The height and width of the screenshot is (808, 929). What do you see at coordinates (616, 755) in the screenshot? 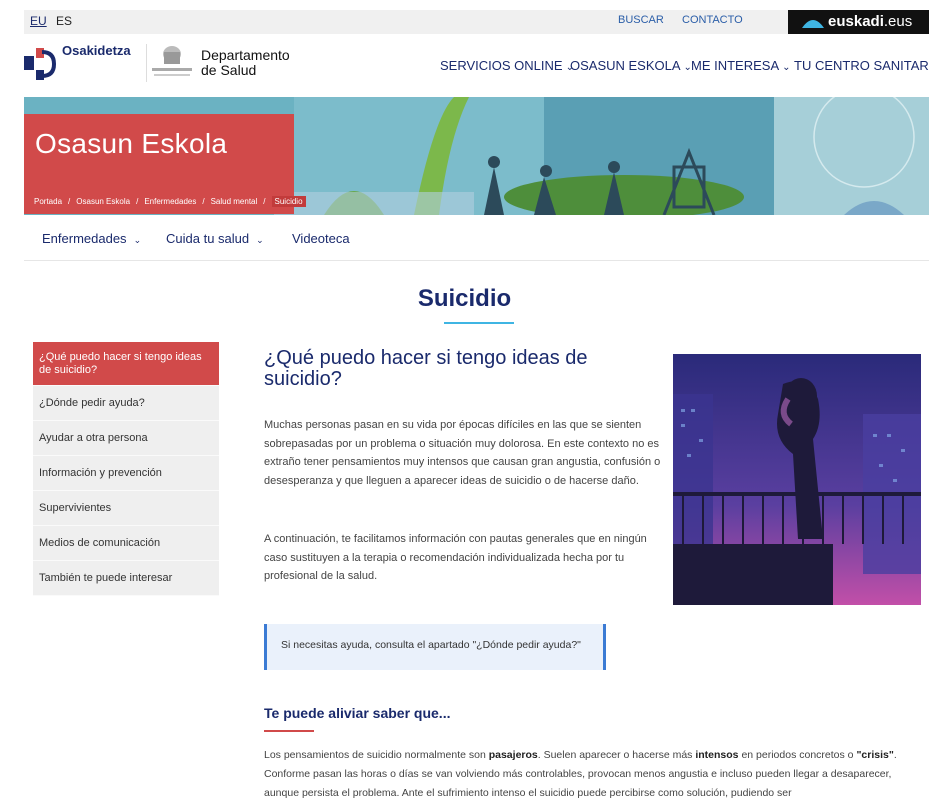
I see `text-run: . Suelen aparecer o hacerse más` at bounding box center [616, 755].